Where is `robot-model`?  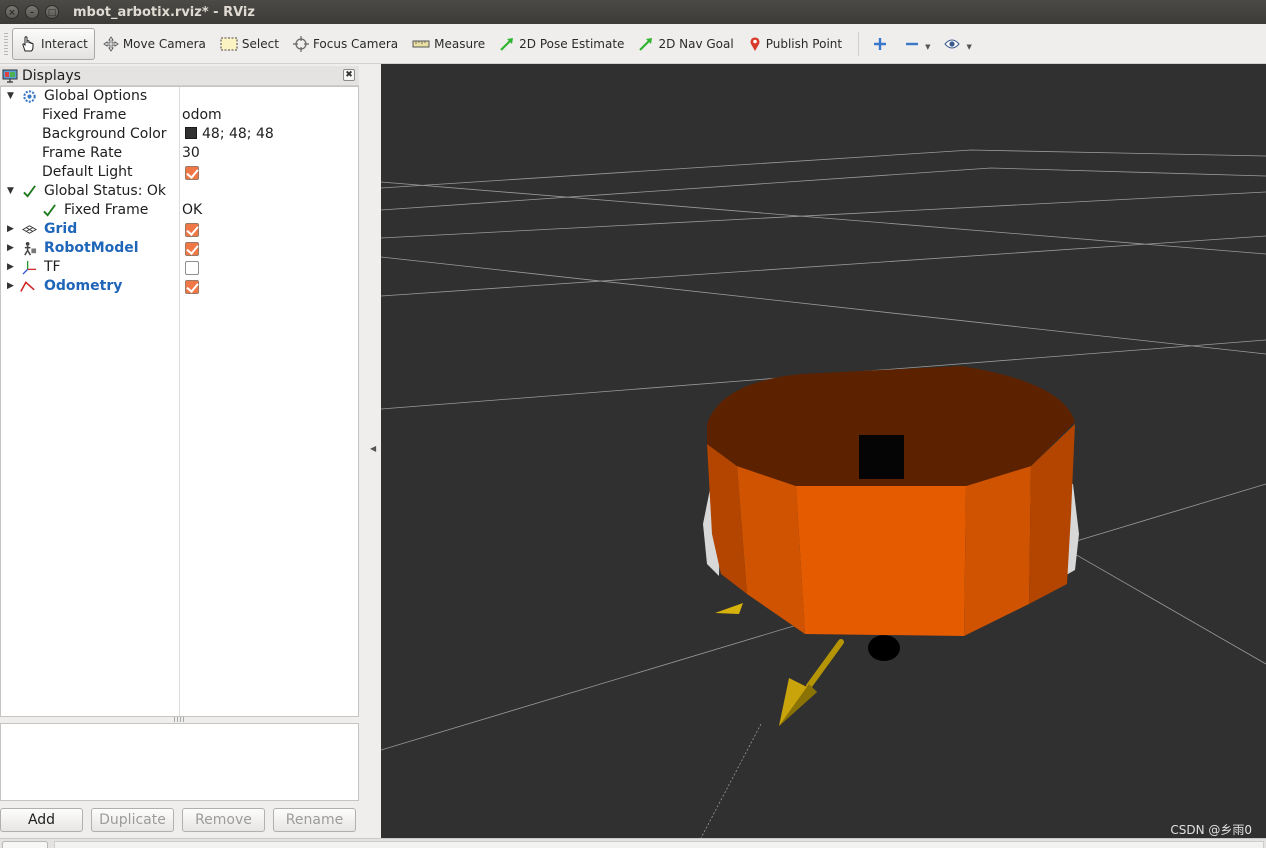
robot-model is located at coordinates (891, 513).